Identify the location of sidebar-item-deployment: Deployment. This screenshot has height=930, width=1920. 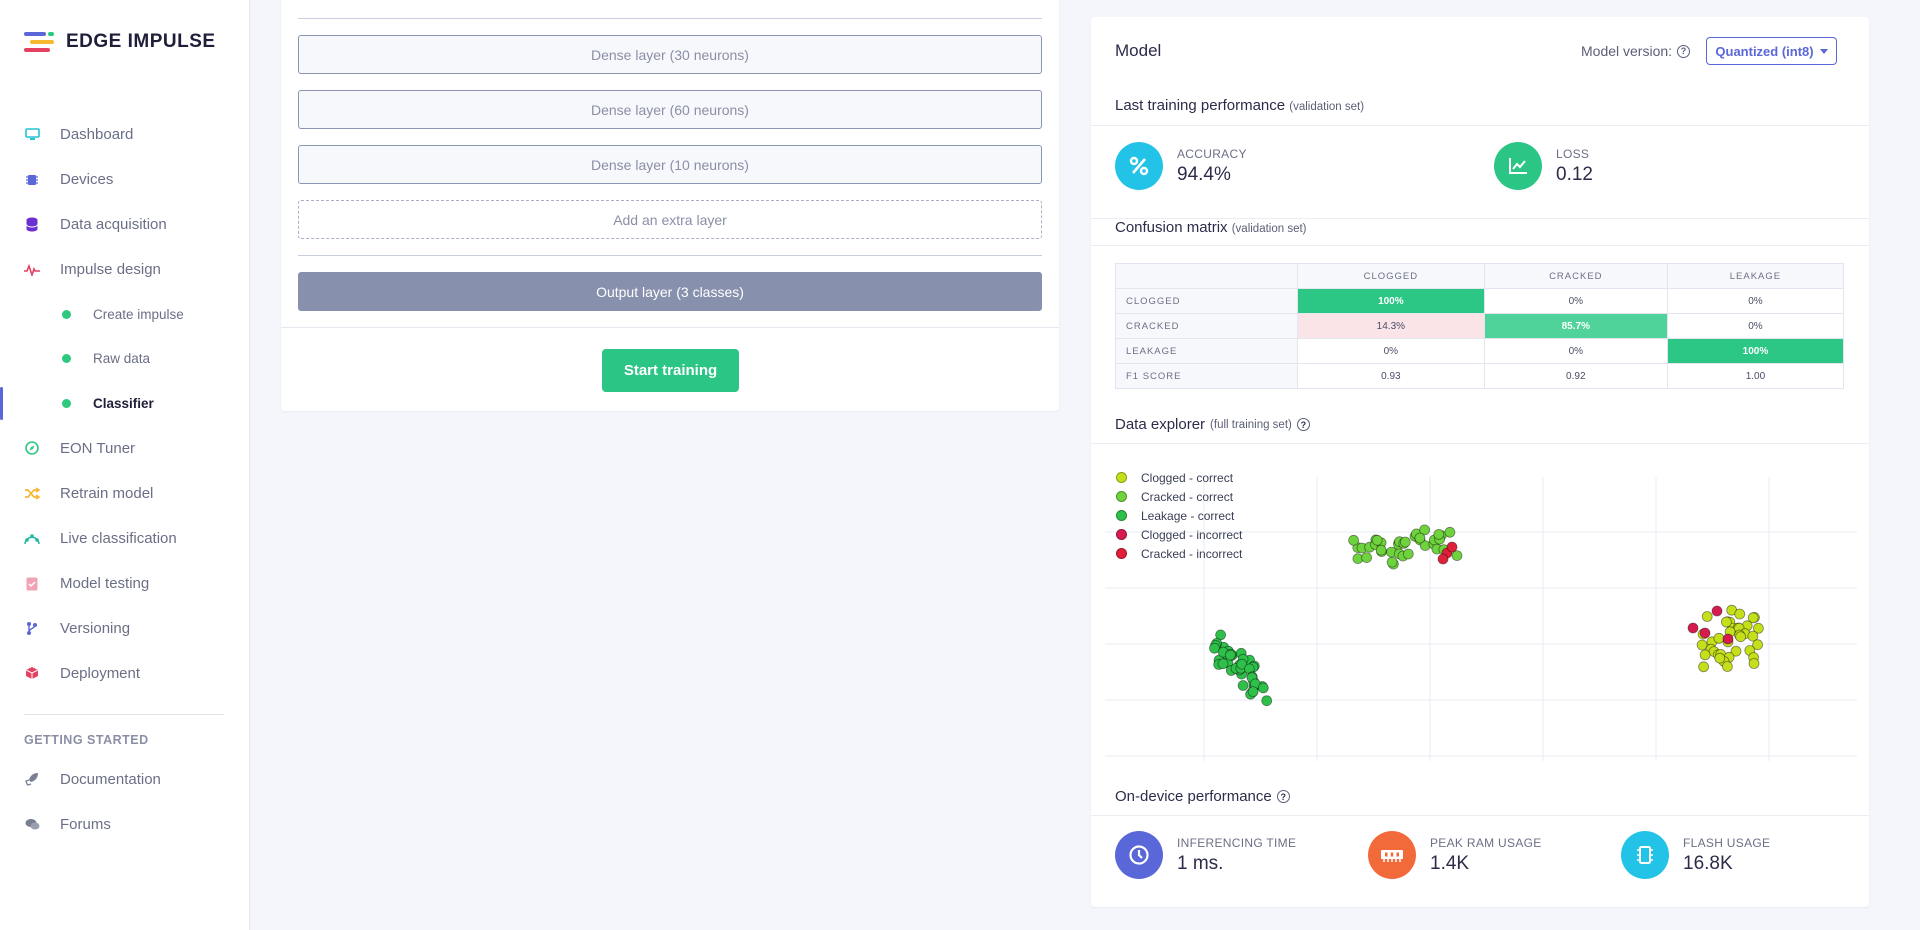
(125, 673).